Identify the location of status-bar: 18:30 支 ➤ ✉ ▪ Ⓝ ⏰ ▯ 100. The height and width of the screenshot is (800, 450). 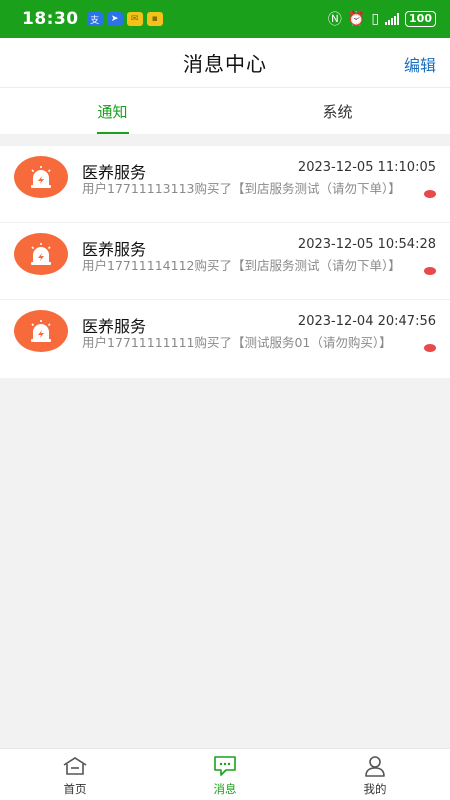
(225, 19).